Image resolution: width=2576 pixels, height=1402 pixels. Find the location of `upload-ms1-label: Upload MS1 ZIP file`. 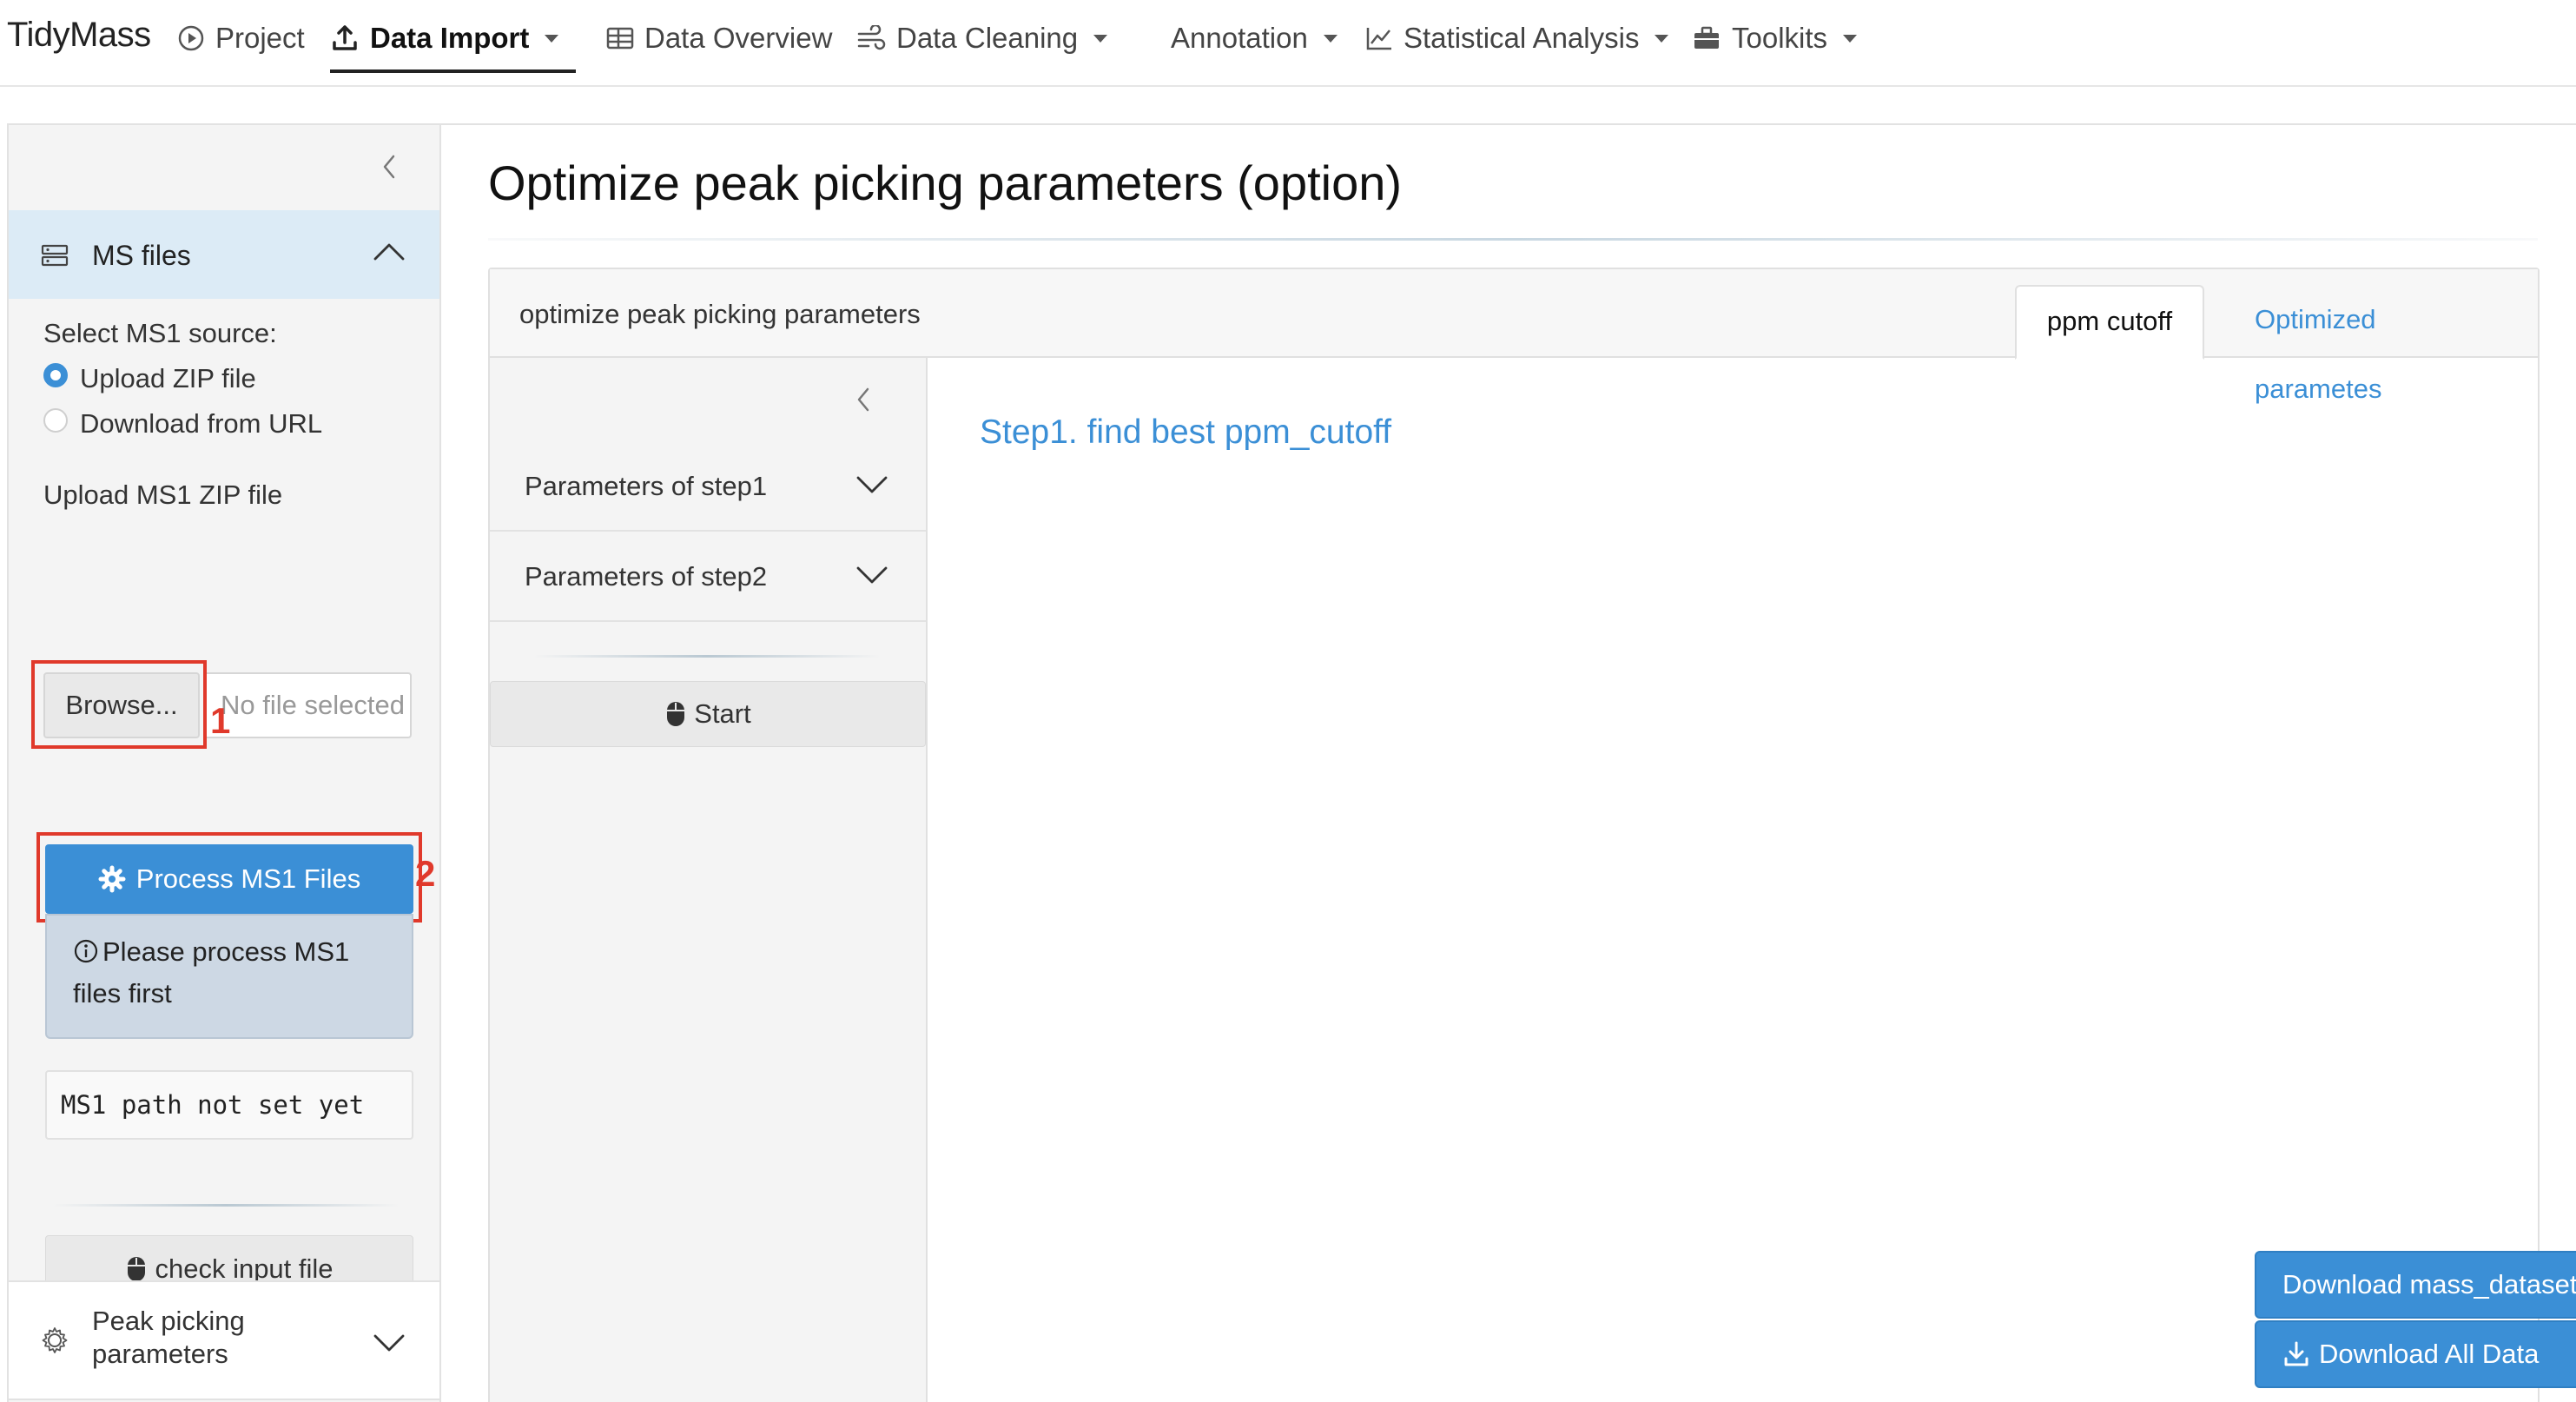

upload-ms1-label: Upload MS1 ZIP file is located at coordinates (163, 494).